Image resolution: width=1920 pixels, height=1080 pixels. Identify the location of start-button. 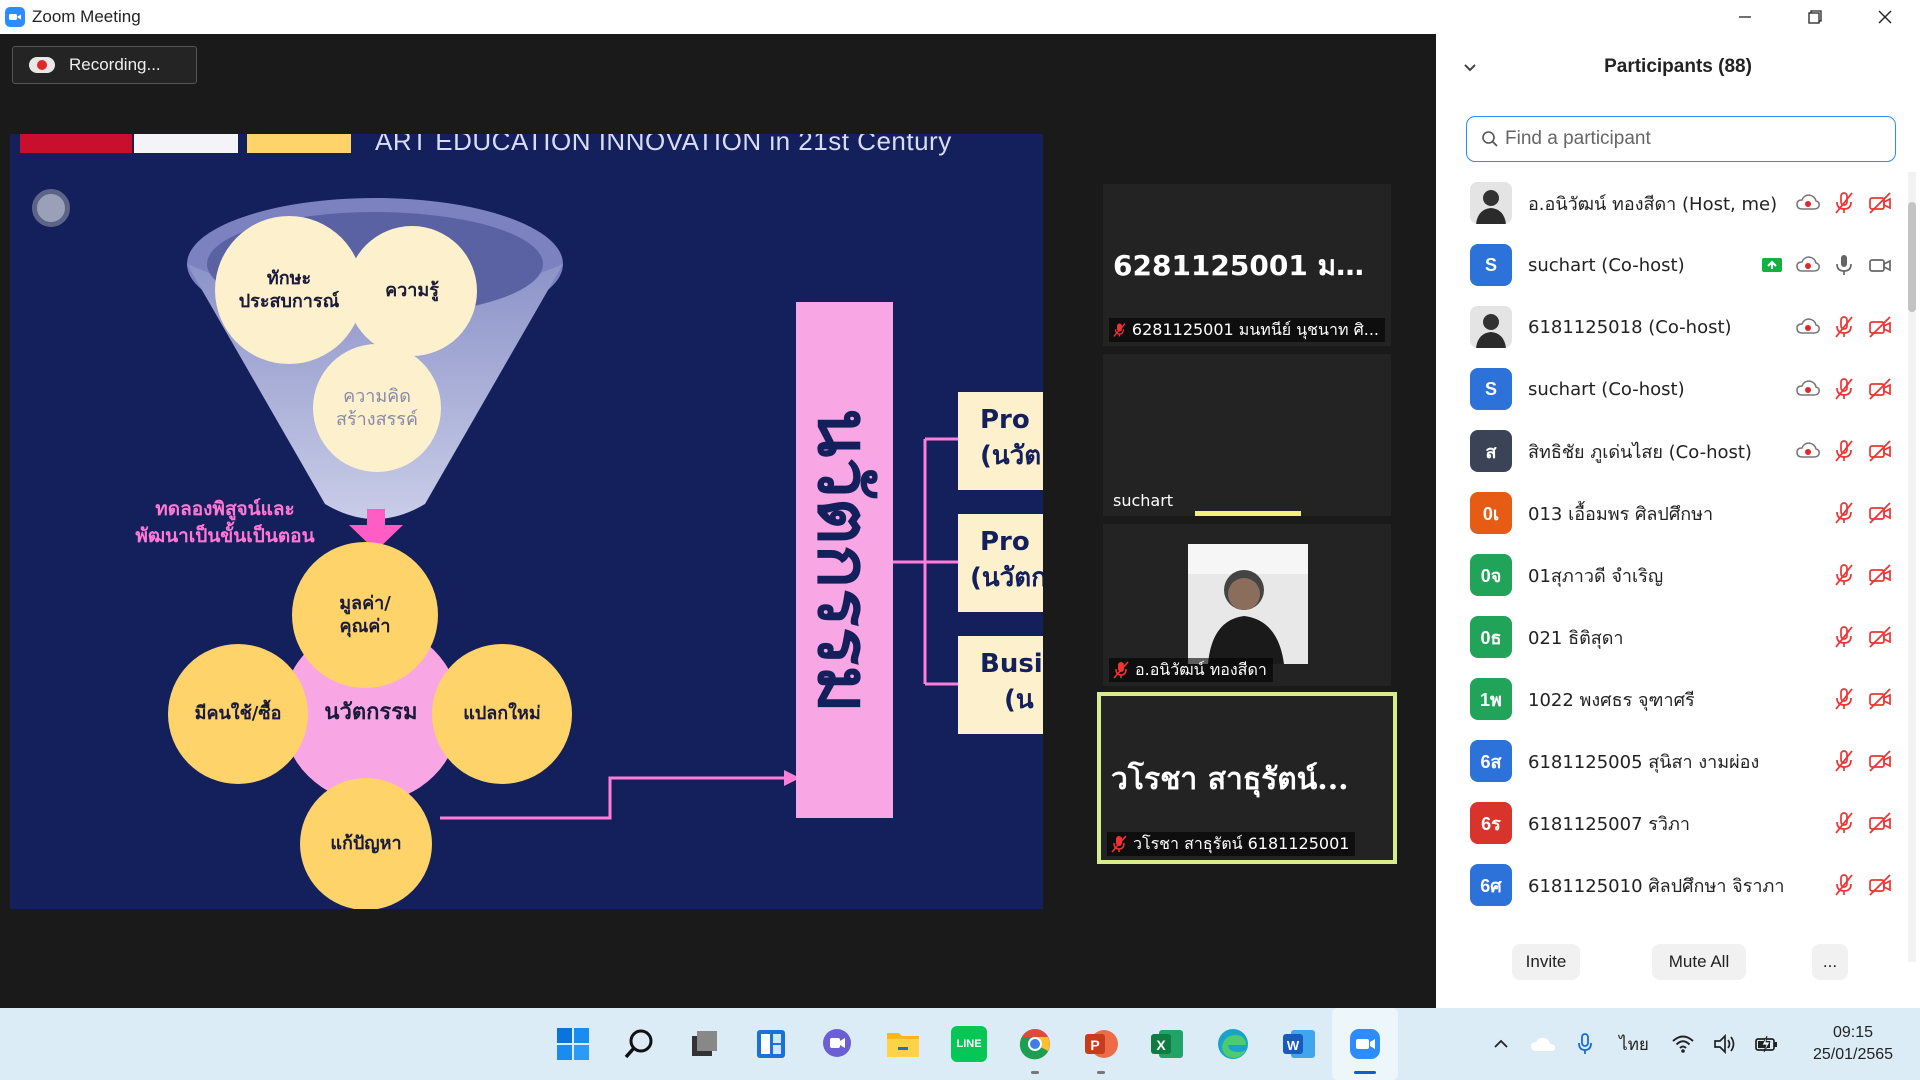
(573, 1044).